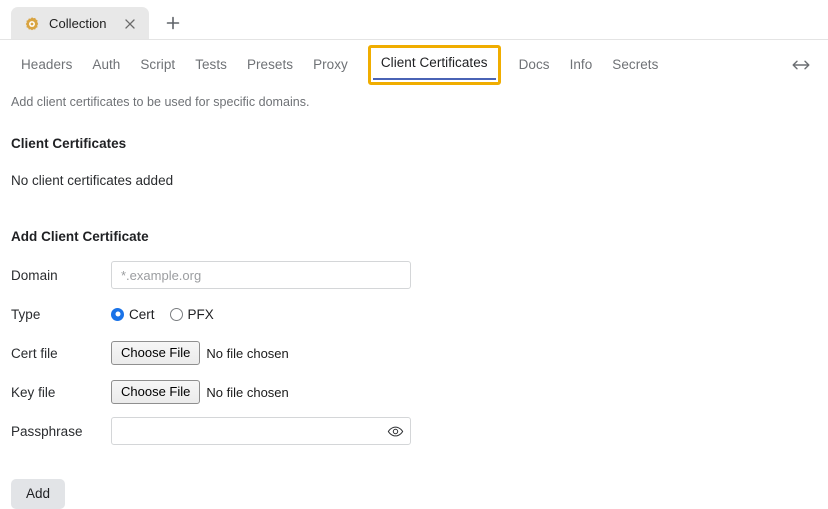 The height and width of the screenshot is (509, 828). I want to click on cert-file-row: Cert file Choose File No file chosen, so click(412, 353).